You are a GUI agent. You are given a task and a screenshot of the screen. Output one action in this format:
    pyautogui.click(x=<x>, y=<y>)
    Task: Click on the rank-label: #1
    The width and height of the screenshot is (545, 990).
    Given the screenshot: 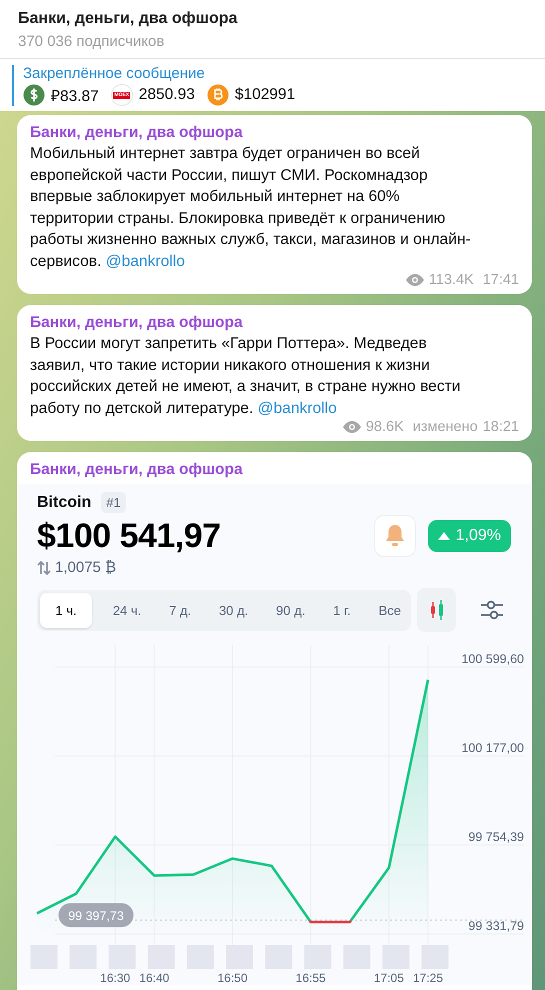 What is the action you would take?
    pyautogui.click(x=113, y=502)
    